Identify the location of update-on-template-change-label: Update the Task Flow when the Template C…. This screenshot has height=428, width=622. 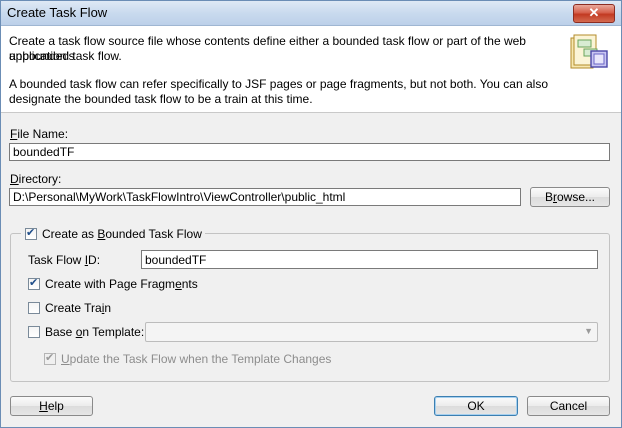
(196, 359).